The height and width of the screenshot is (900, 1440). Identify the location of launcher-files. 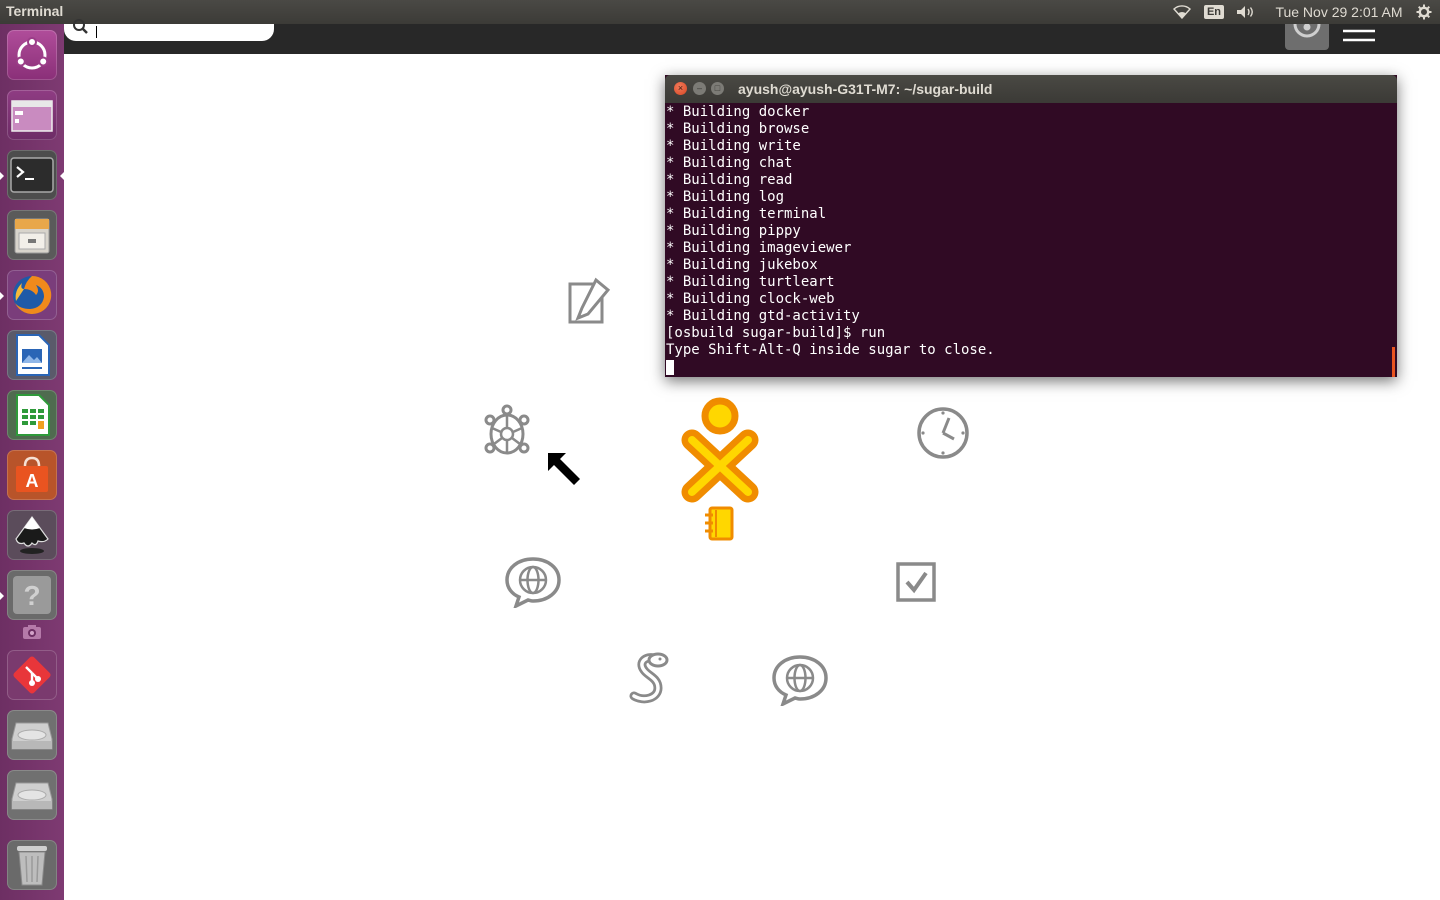
(32, 235).